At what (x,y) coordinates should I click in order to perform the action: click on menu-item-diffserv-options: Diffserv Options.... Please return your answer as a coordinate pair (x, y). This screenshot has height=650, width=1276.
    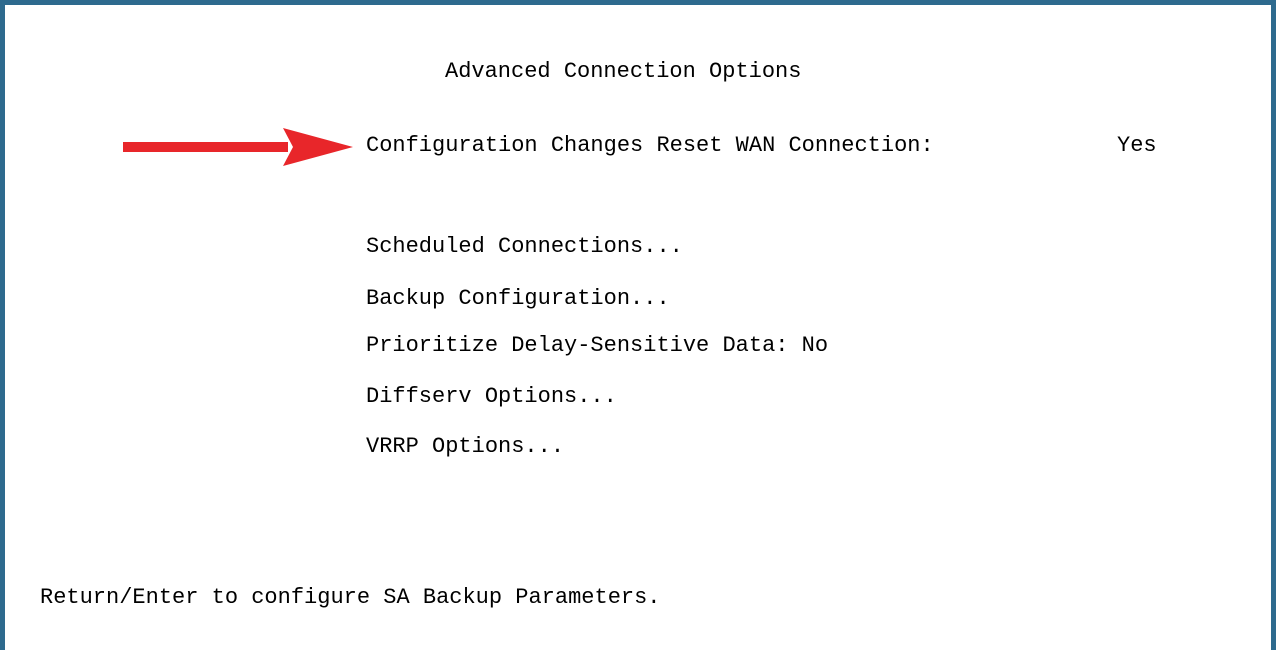
    Looking at the image, I should click on (491, 397).